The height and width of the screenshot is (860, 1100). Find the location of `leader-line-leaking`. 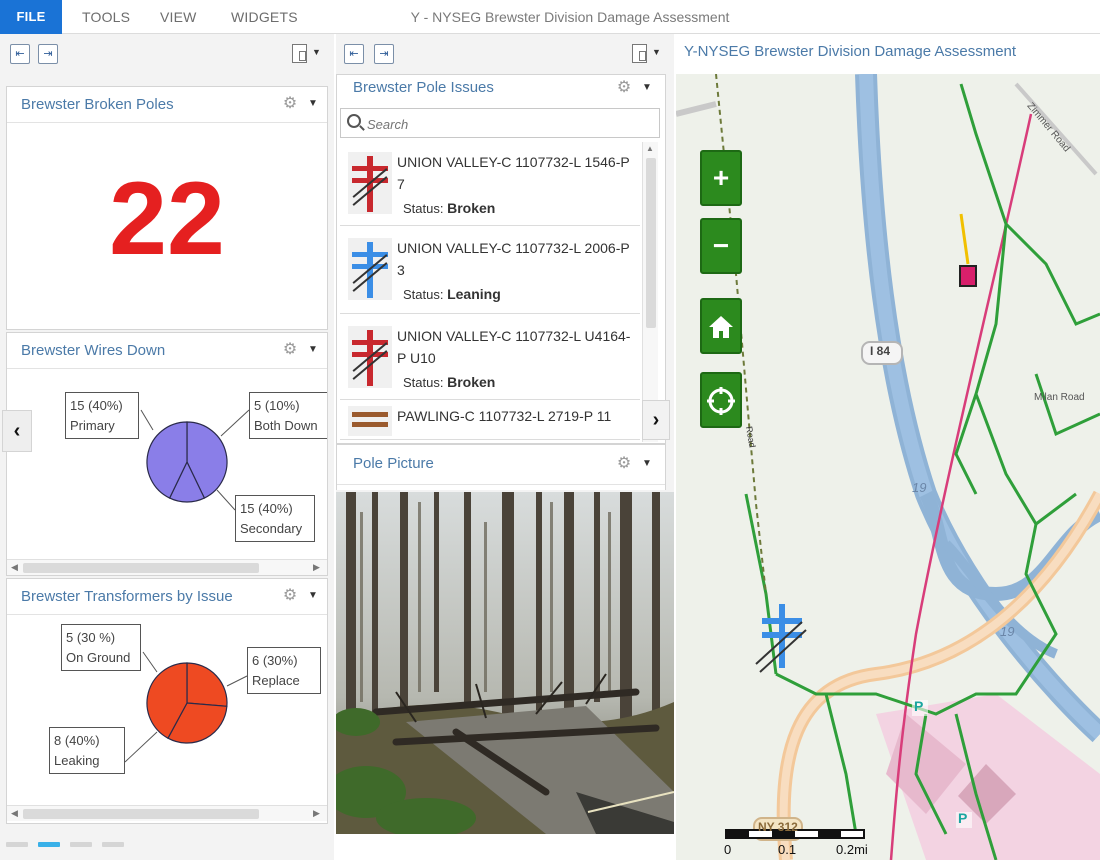

leader-line-leaking is located at coordinates (141, 747).